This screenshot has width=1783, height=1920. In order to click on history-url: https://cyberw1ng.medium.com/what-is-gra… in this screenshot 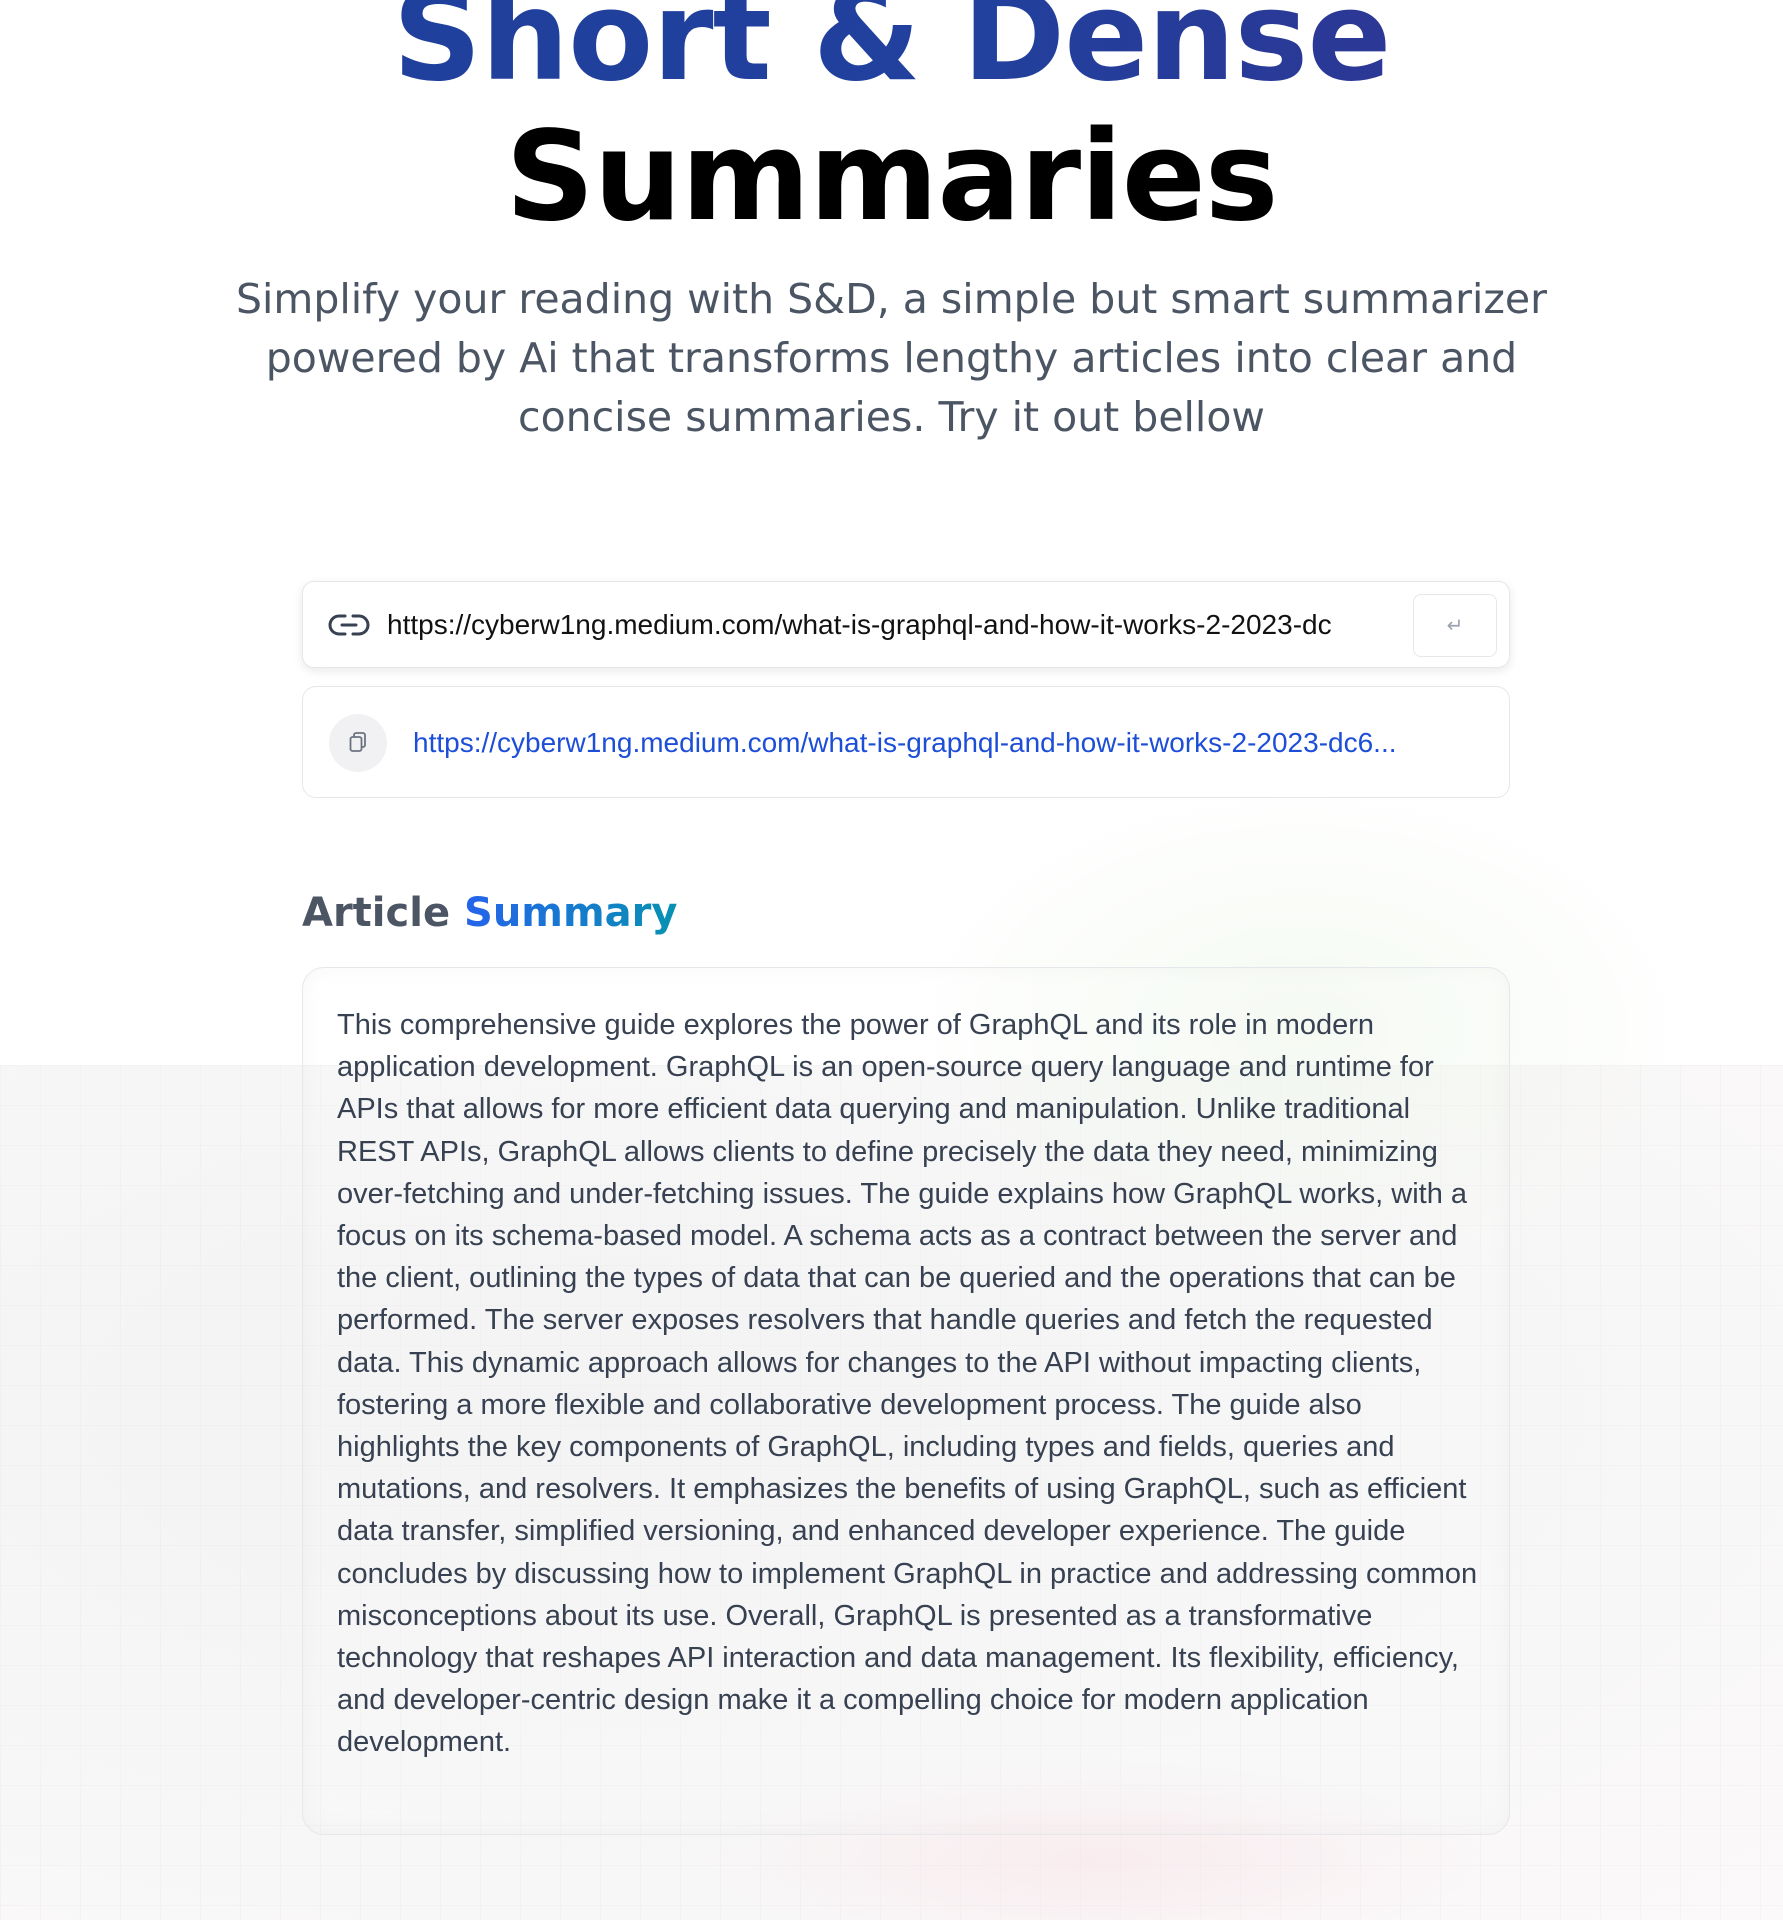, I will do `click(948, 743)`.